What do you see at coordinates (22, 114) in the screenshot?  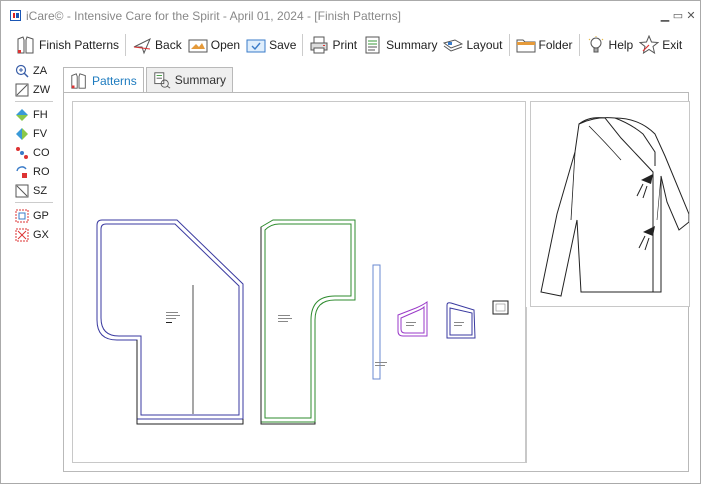 I see `flip-horizontal-icon` at bounding box center [22, 114].